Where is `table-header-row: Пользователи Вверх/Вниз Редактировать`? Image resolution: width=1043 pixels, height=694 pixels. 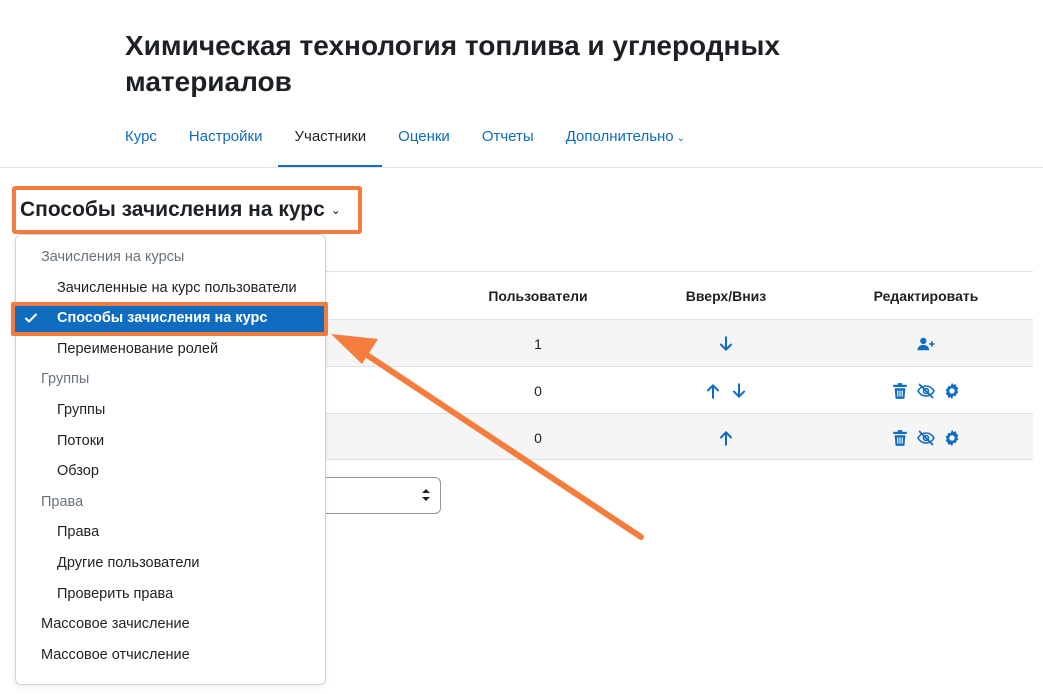 table-header-row: Пользователи Вверх/Вниз Редактировать is located at coordinates (679, 295).